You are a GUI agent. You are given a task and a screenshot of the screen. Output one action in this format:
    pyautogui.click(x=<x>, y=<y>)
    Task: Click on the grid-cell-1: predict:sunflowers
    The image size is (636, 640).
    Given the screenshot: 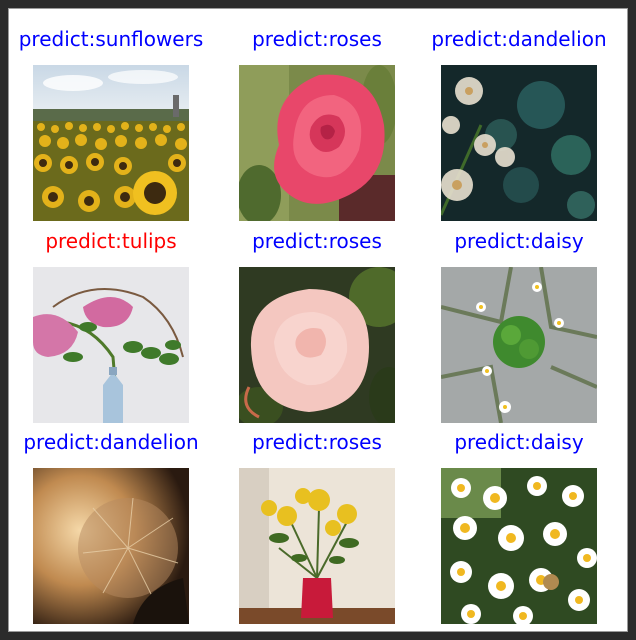 What is the action you would take?
    pyautogui.click(x=111, y=127)
    